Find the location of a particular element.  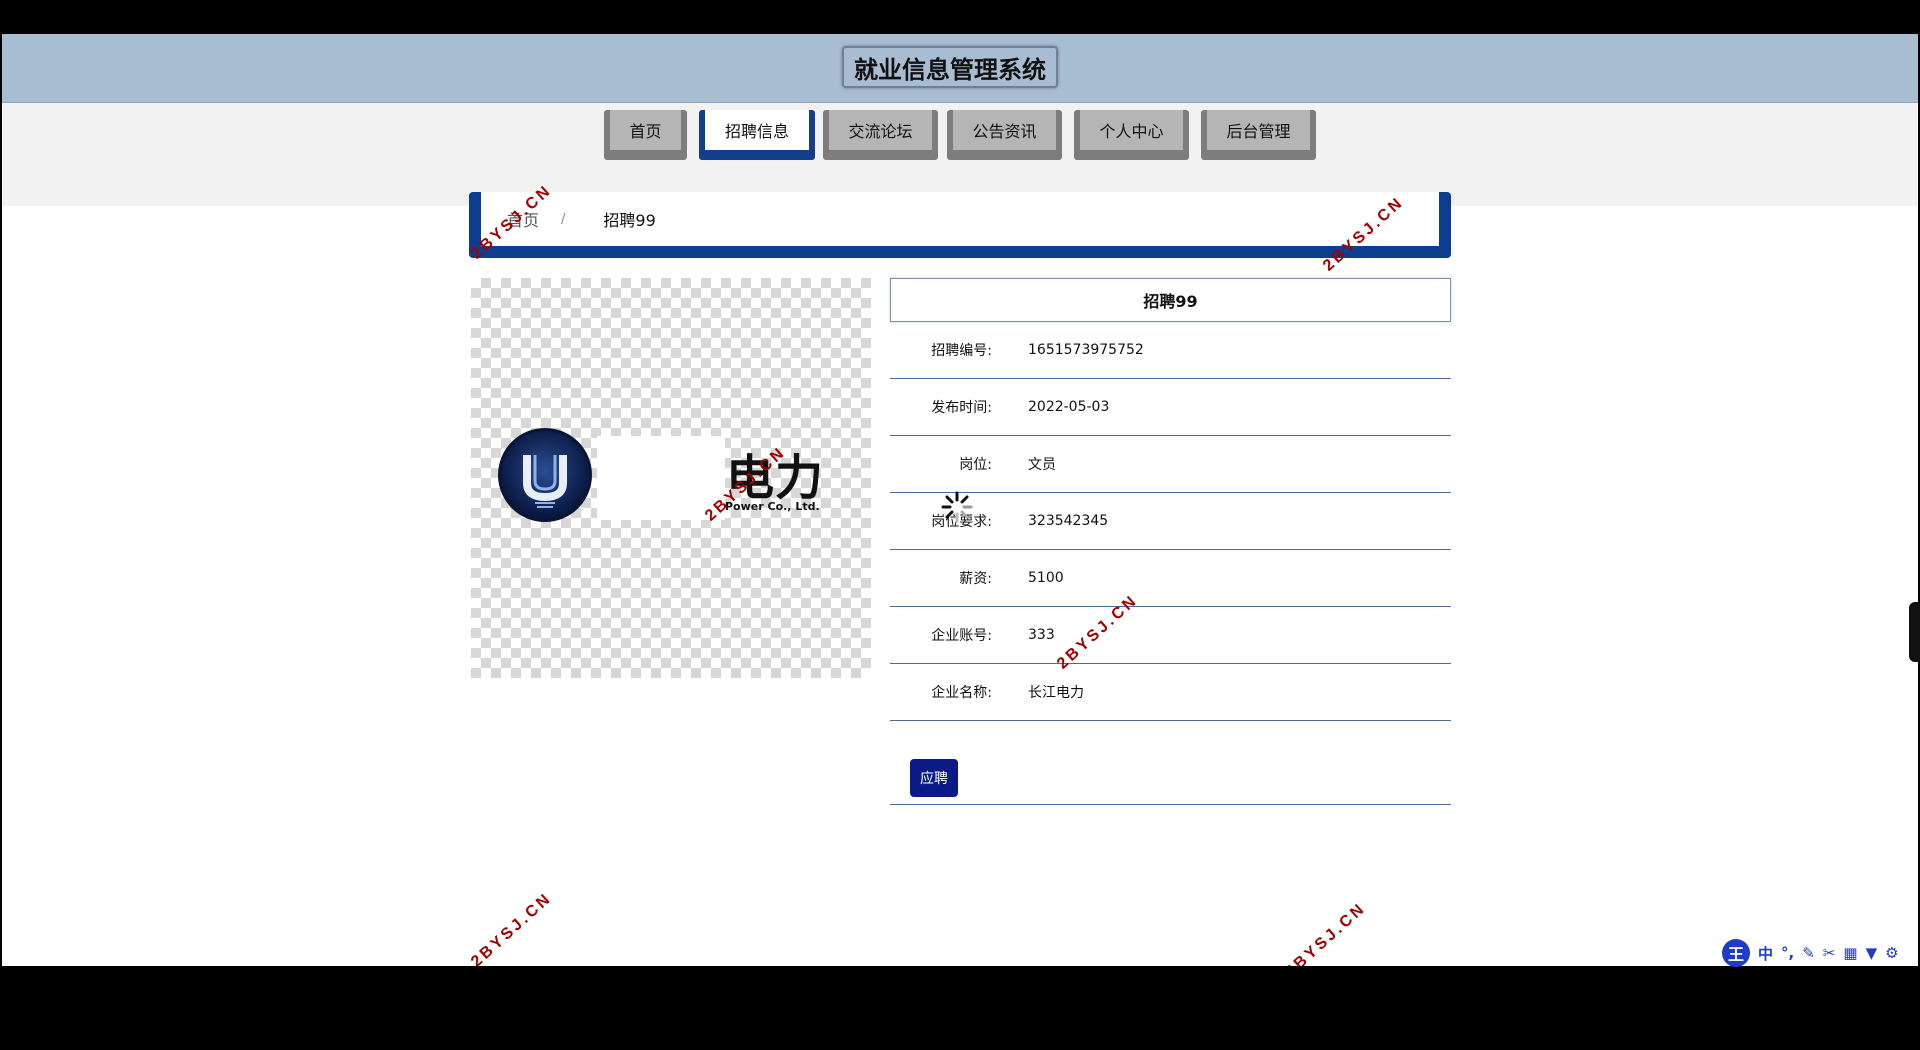

nav-home: 首页 is located at coordinates (645, 135).